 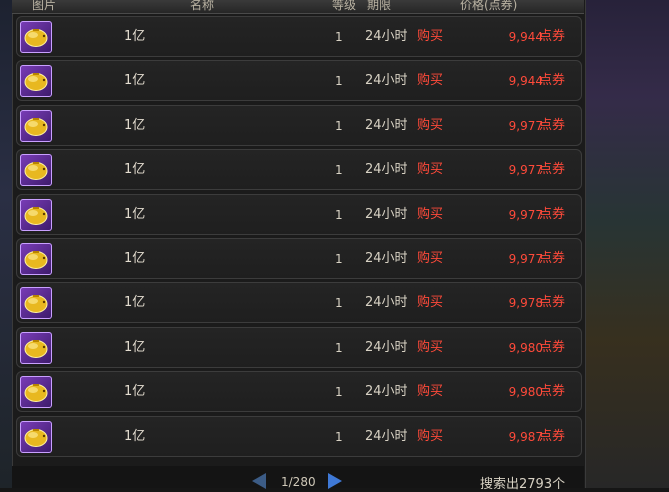 I want to click on next-page-button, so click(x=335, y=481).